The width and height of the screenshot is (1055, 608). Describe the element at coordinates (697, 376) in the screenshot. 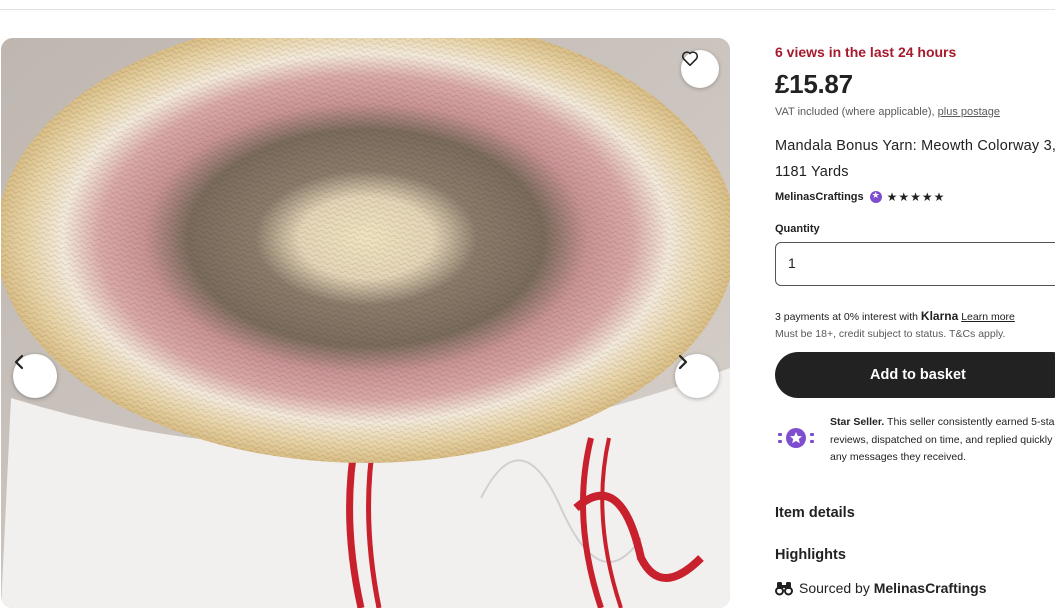

I see `next-image-button` at that location.